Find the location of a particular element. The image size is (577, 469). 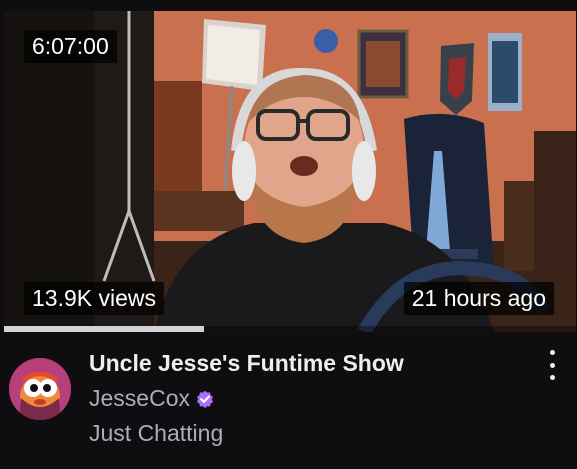

avatar-image is located at coordinates (40, 389).